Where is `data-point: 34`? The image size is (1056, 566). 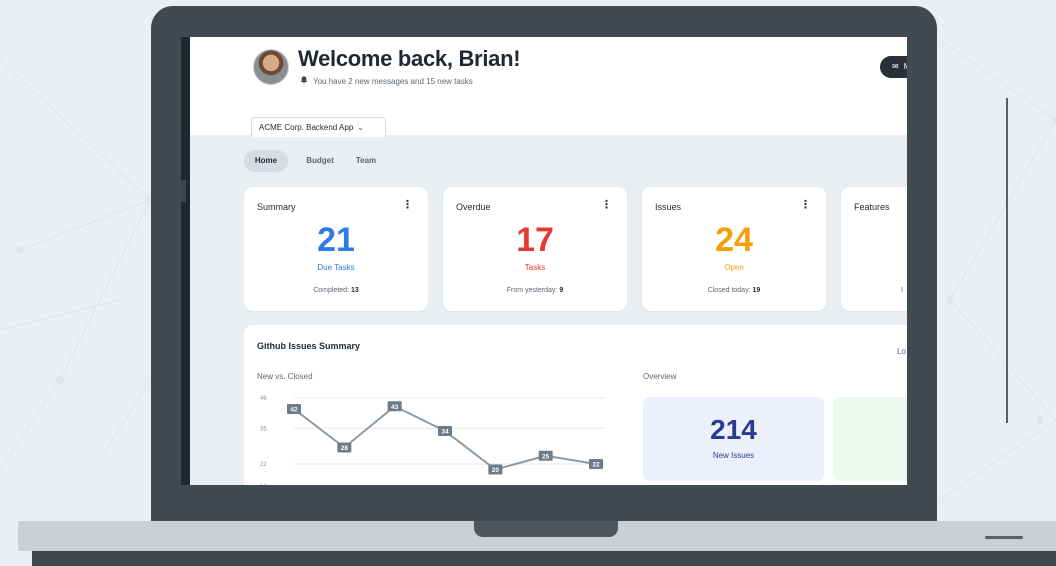
data-point: 34 is located at coordinates (445, 431).